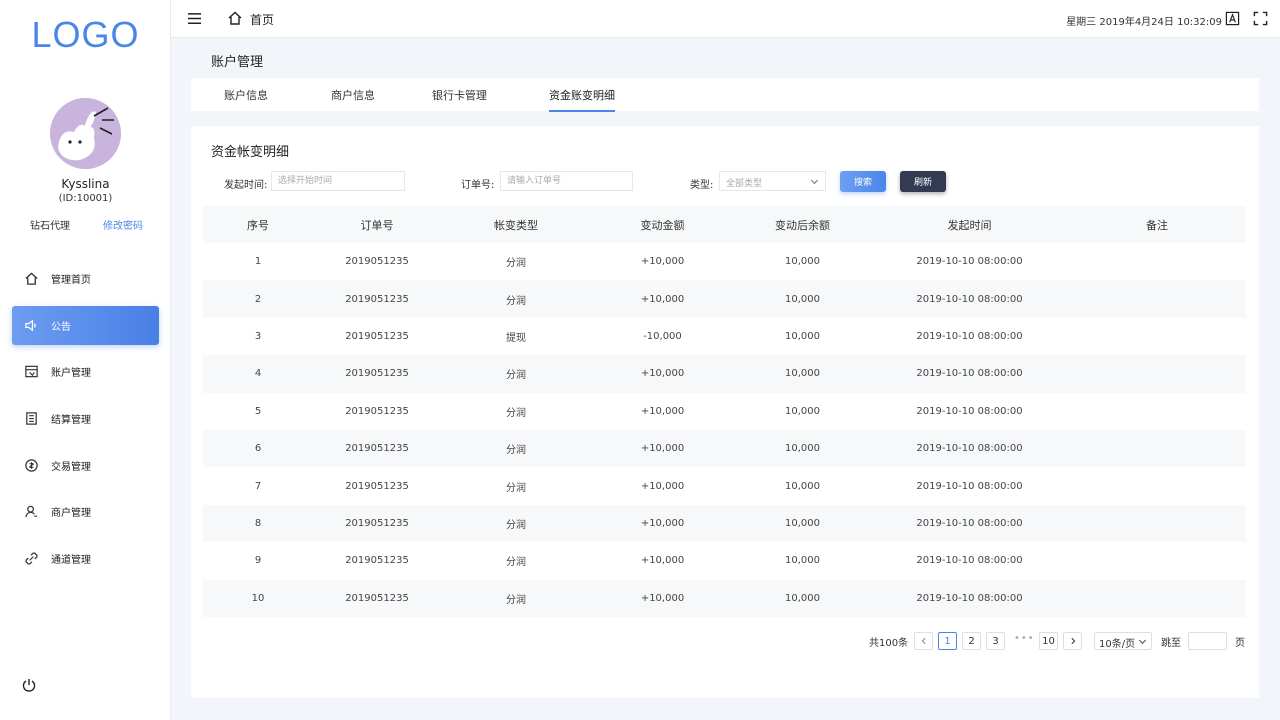  Describe the element at coordinates (725, 641) in the screenshot. I see `pagination: 共100条 1 2 3 ••• 10 10条/页 跳至 页` at that location.